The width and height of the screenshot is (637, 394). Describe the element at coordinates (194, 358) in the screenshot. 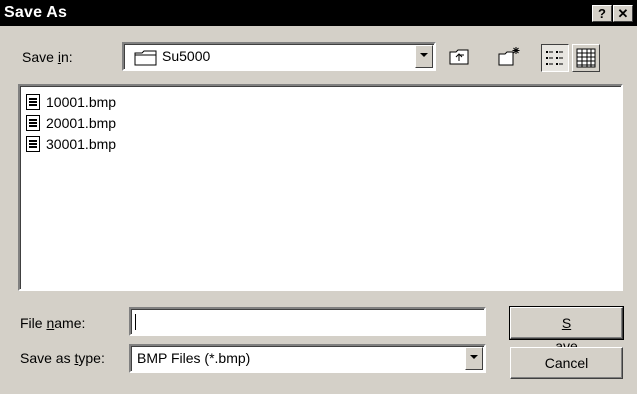

I see `save-as-type-value: BMP Files (*.bmp)` at that location.